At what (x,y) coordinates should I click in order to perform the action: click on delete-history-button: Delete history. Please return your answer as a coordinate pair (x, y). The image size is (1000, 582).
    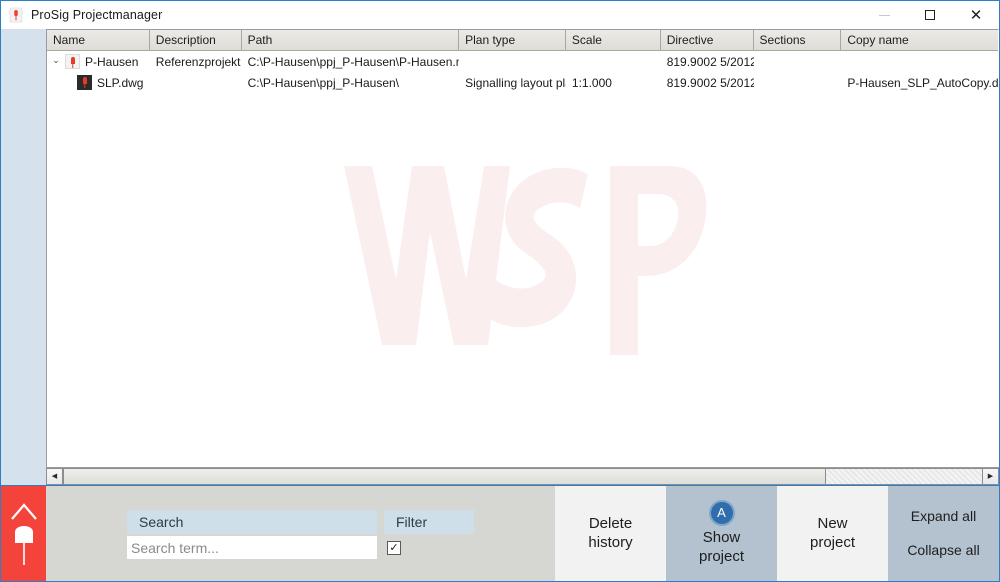
    Looking at the image, I should click on (610, 533).